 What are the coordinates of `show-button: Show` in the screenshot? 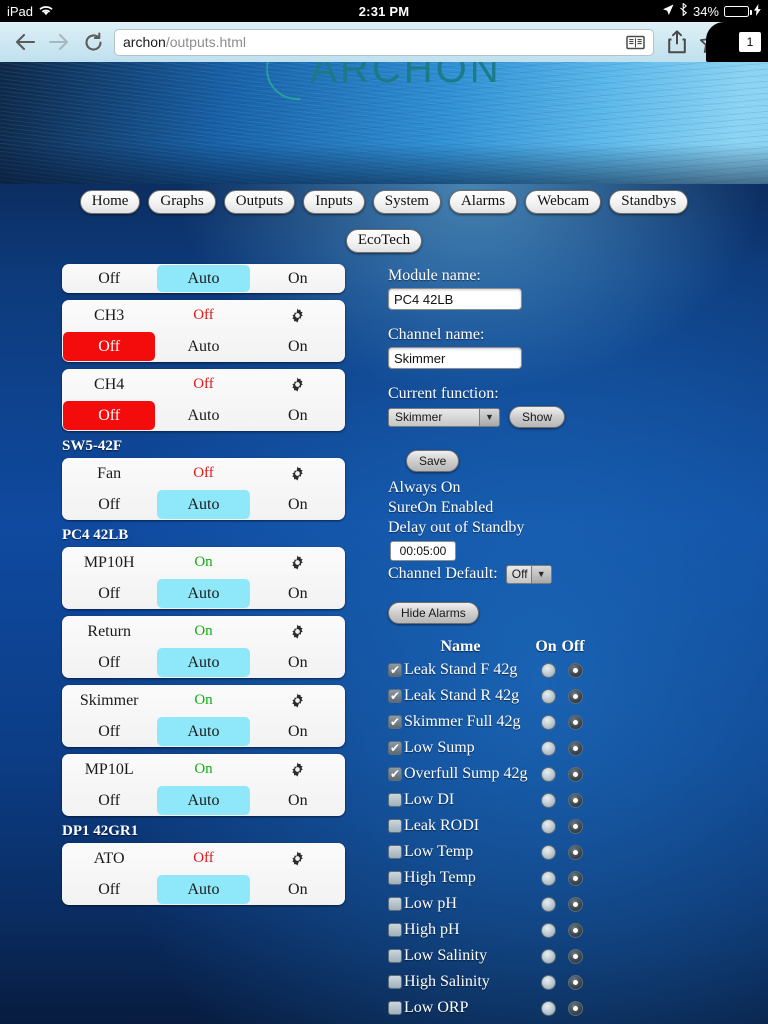 It's located at (537, 417).